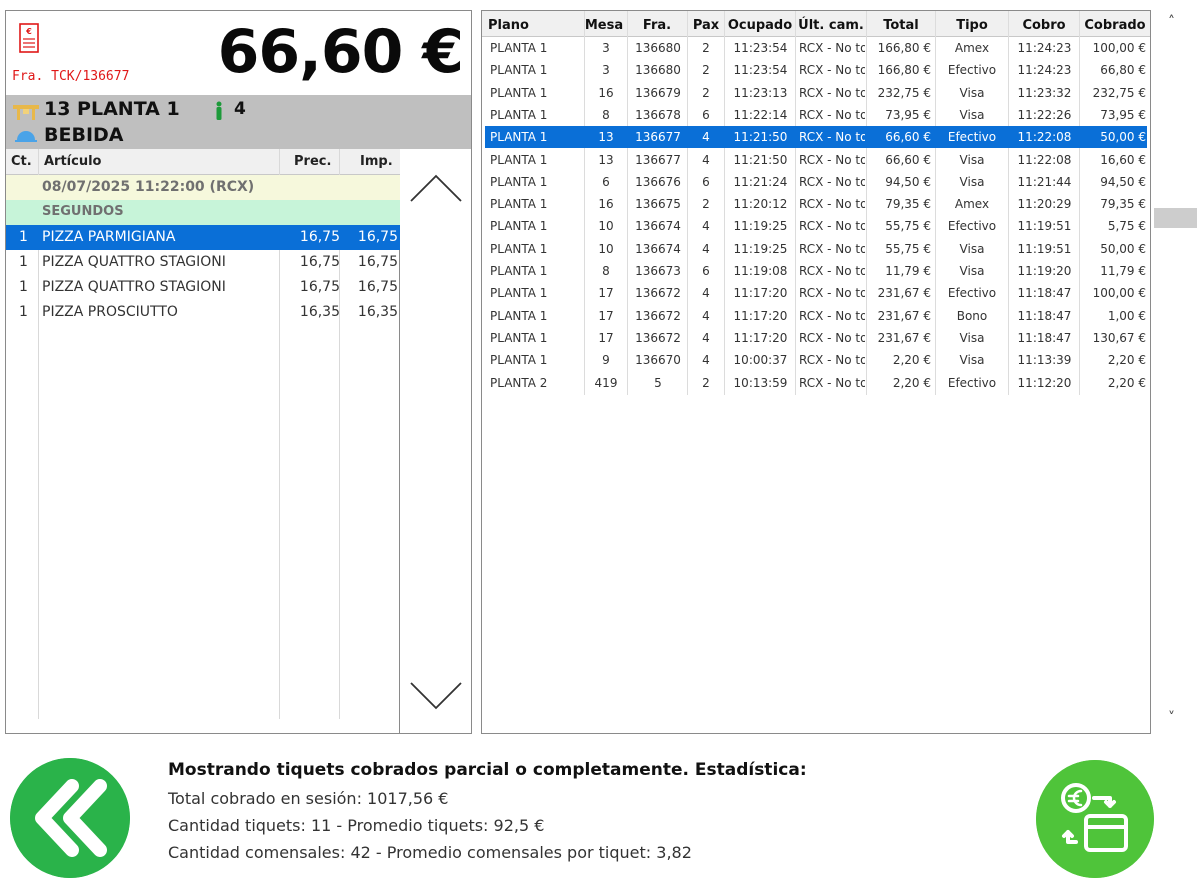 This screenshot has height=895, width=1200. I want to click on cell-cobrado: 130,67 €, so click(1119, 337).